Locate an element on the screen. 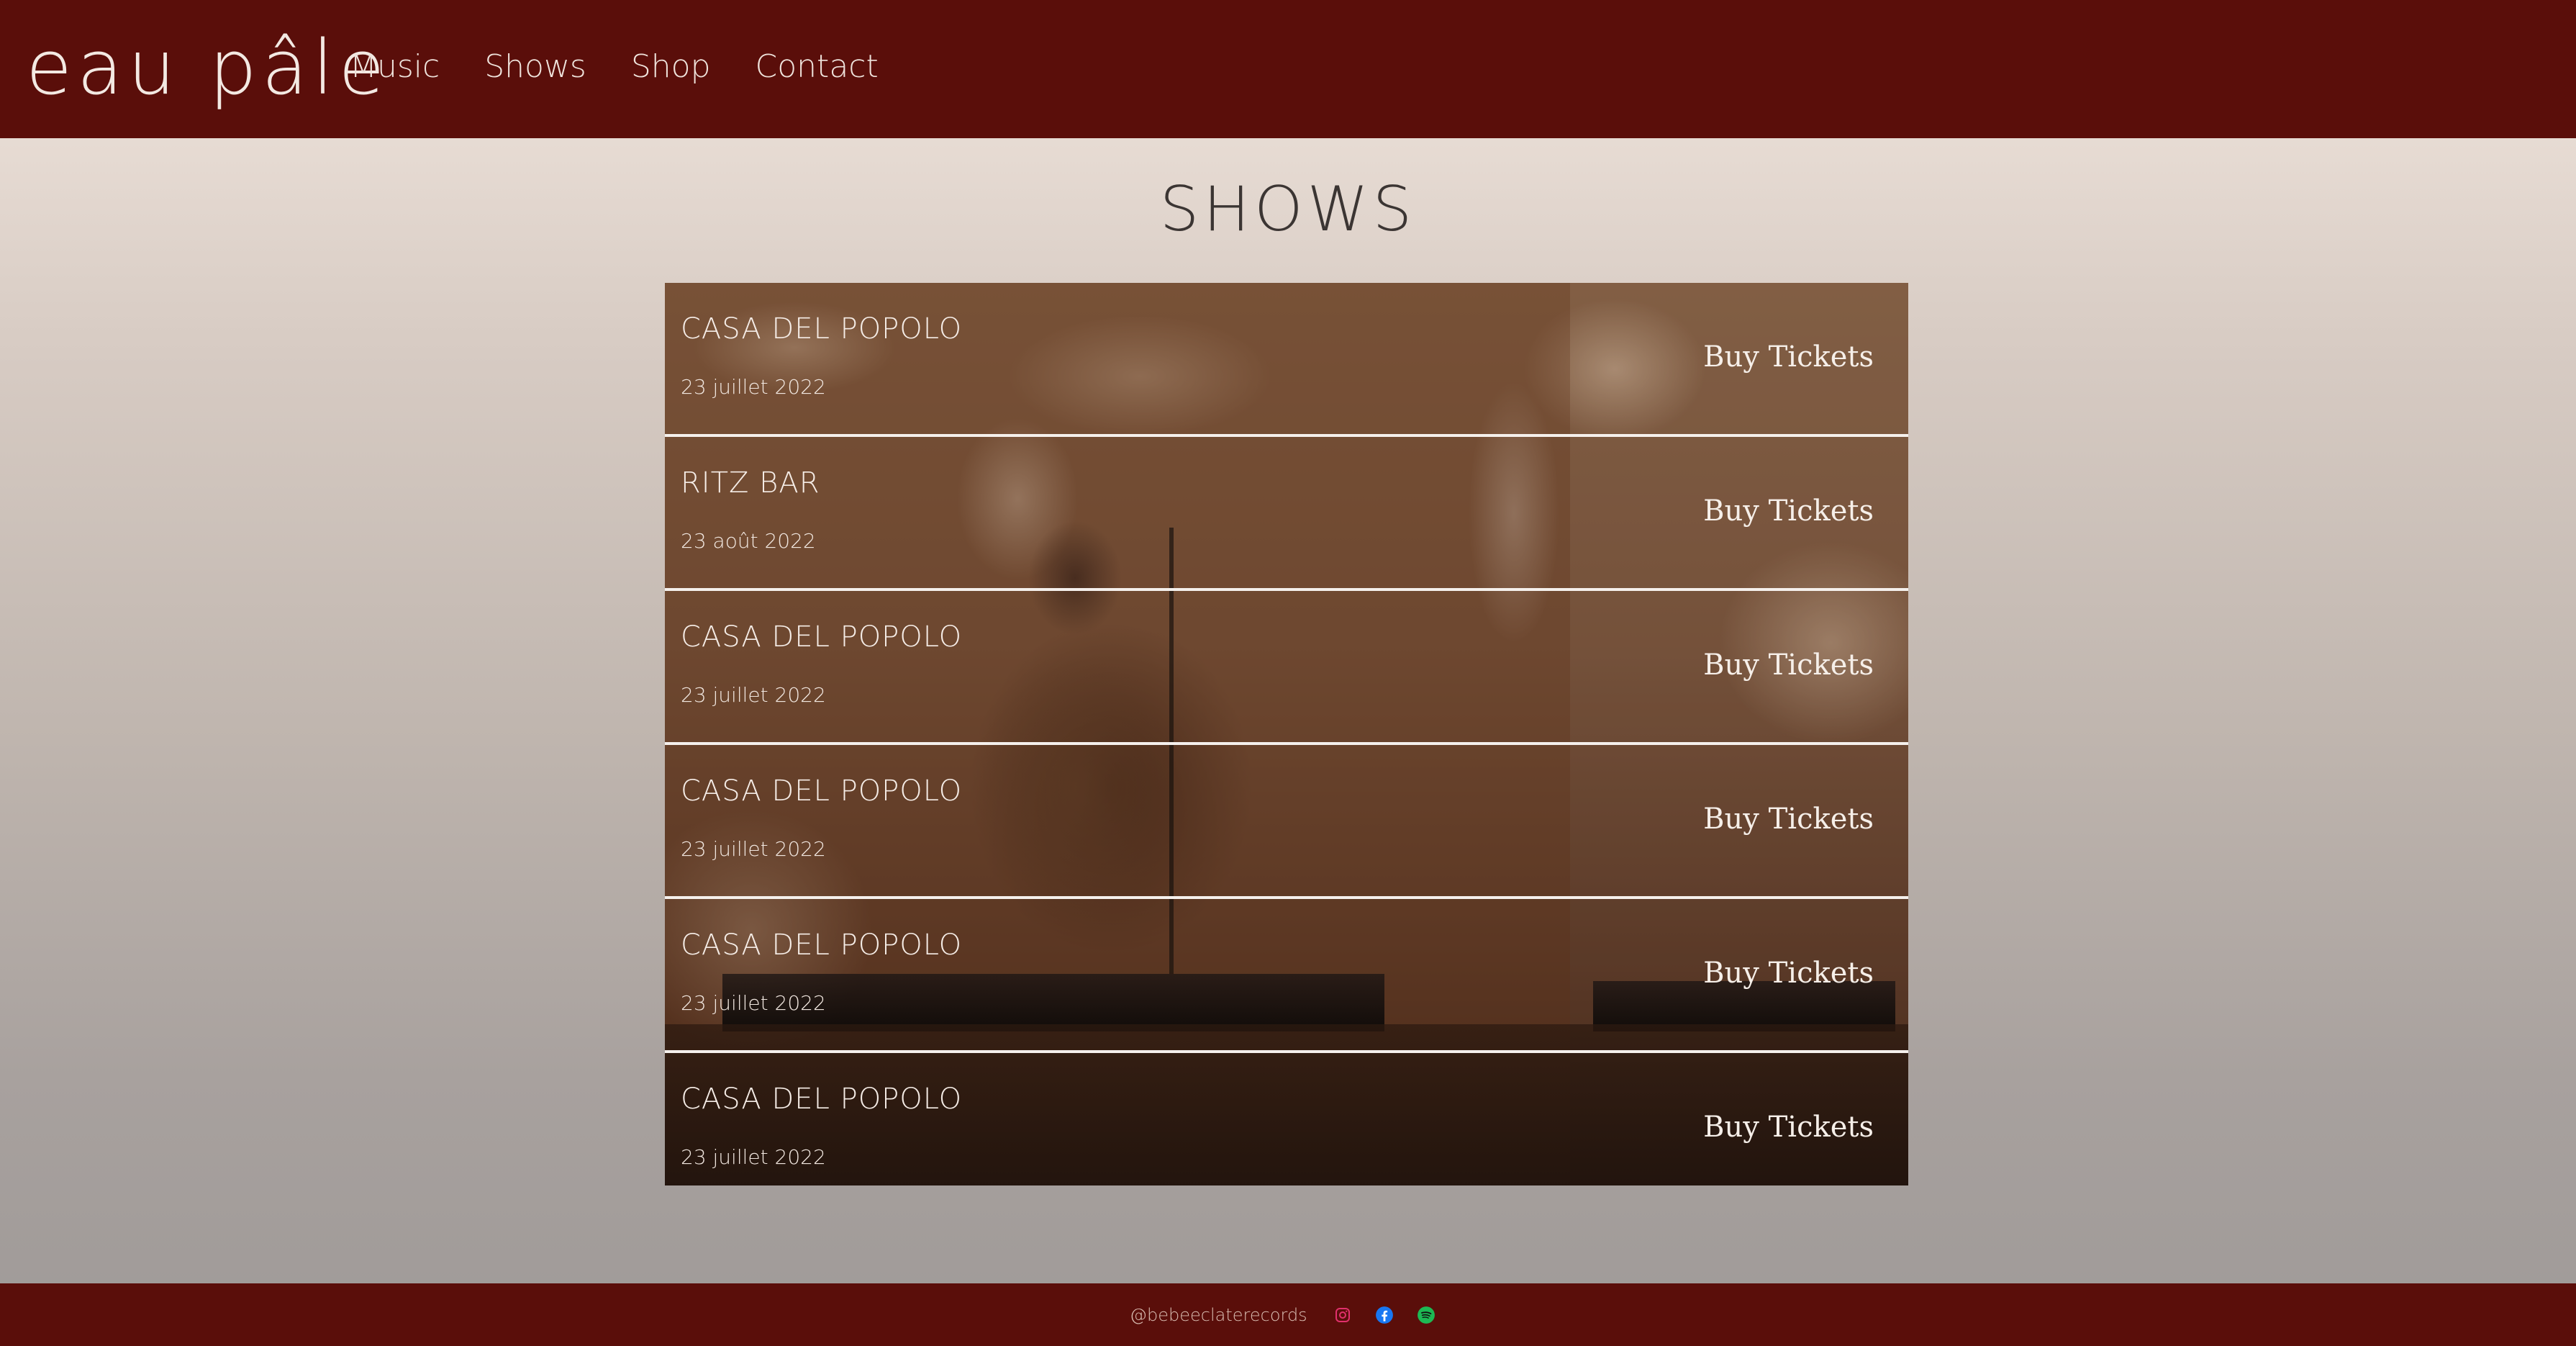  instagram-icon is located at coordinates (1342, 1315).